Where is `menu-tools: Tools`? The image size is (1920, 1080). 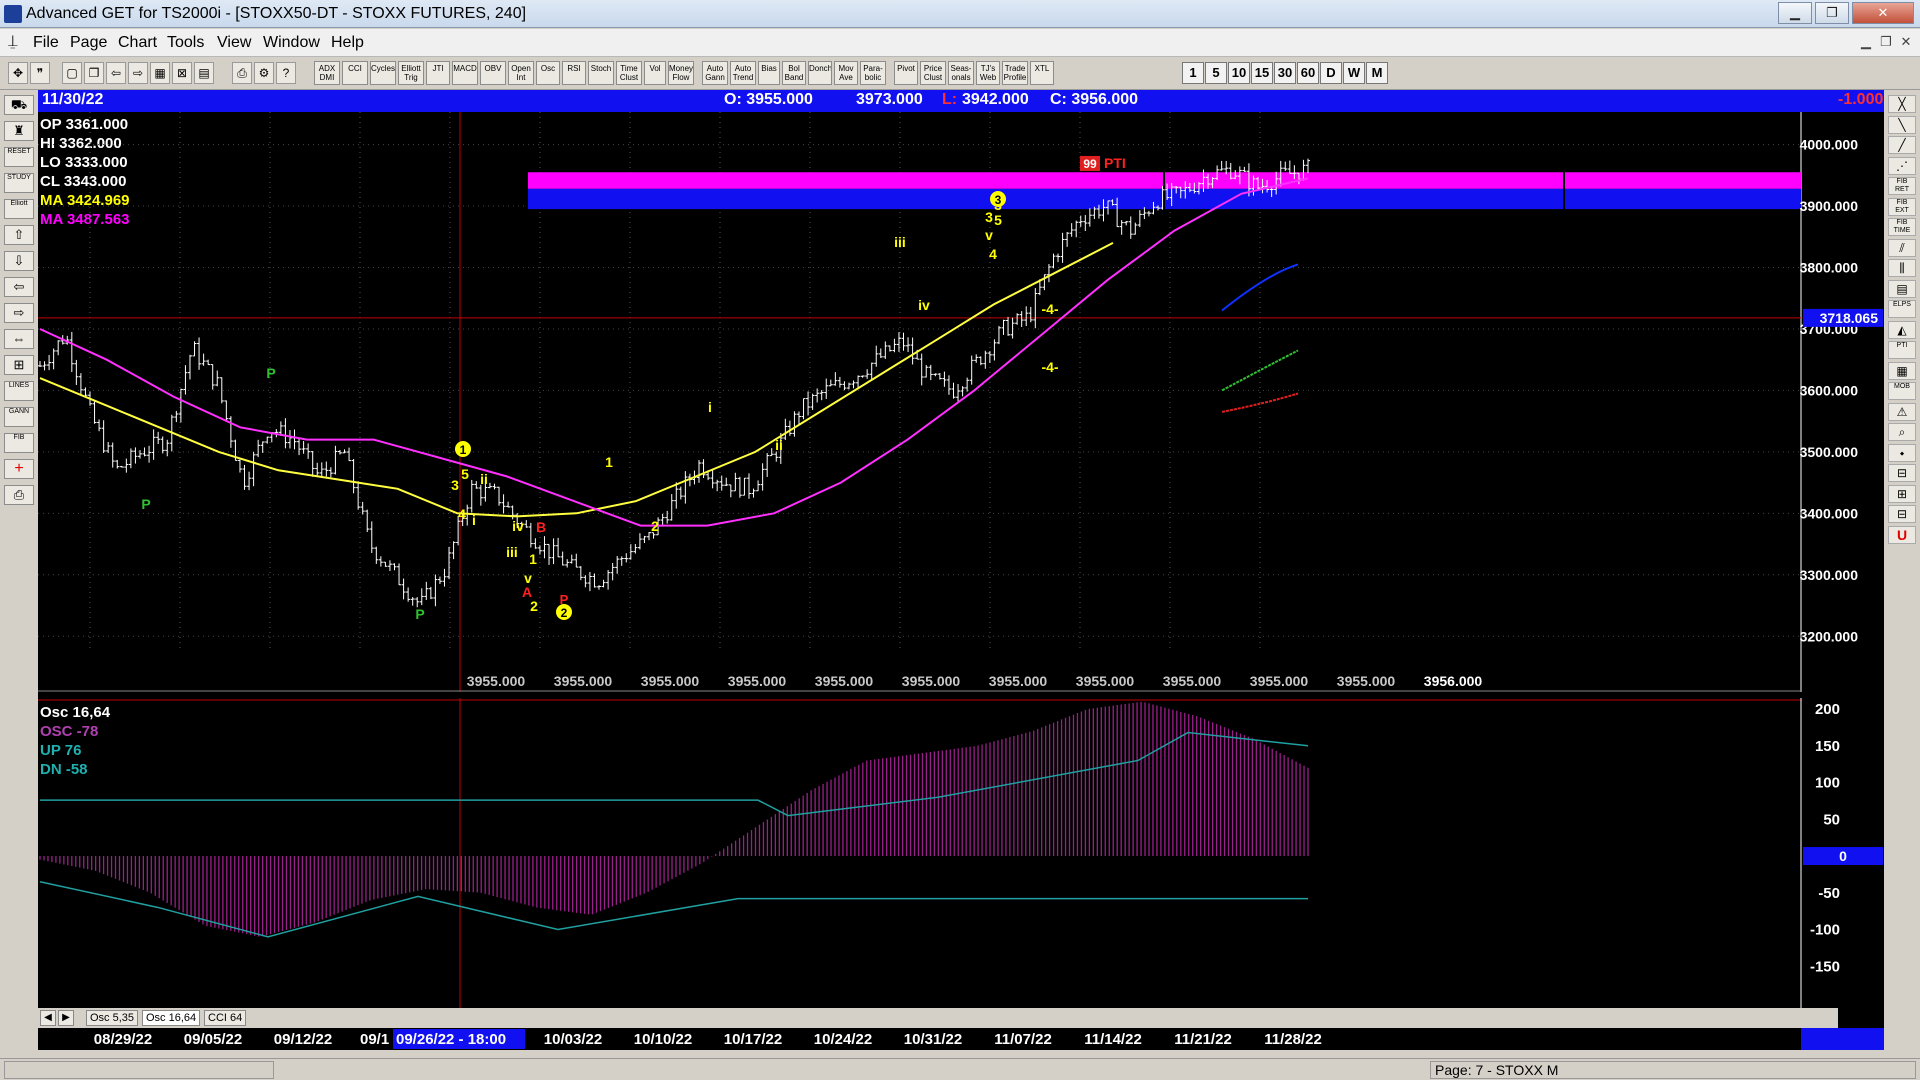
menu-tools: Tools is located at coordinates (185, 43).